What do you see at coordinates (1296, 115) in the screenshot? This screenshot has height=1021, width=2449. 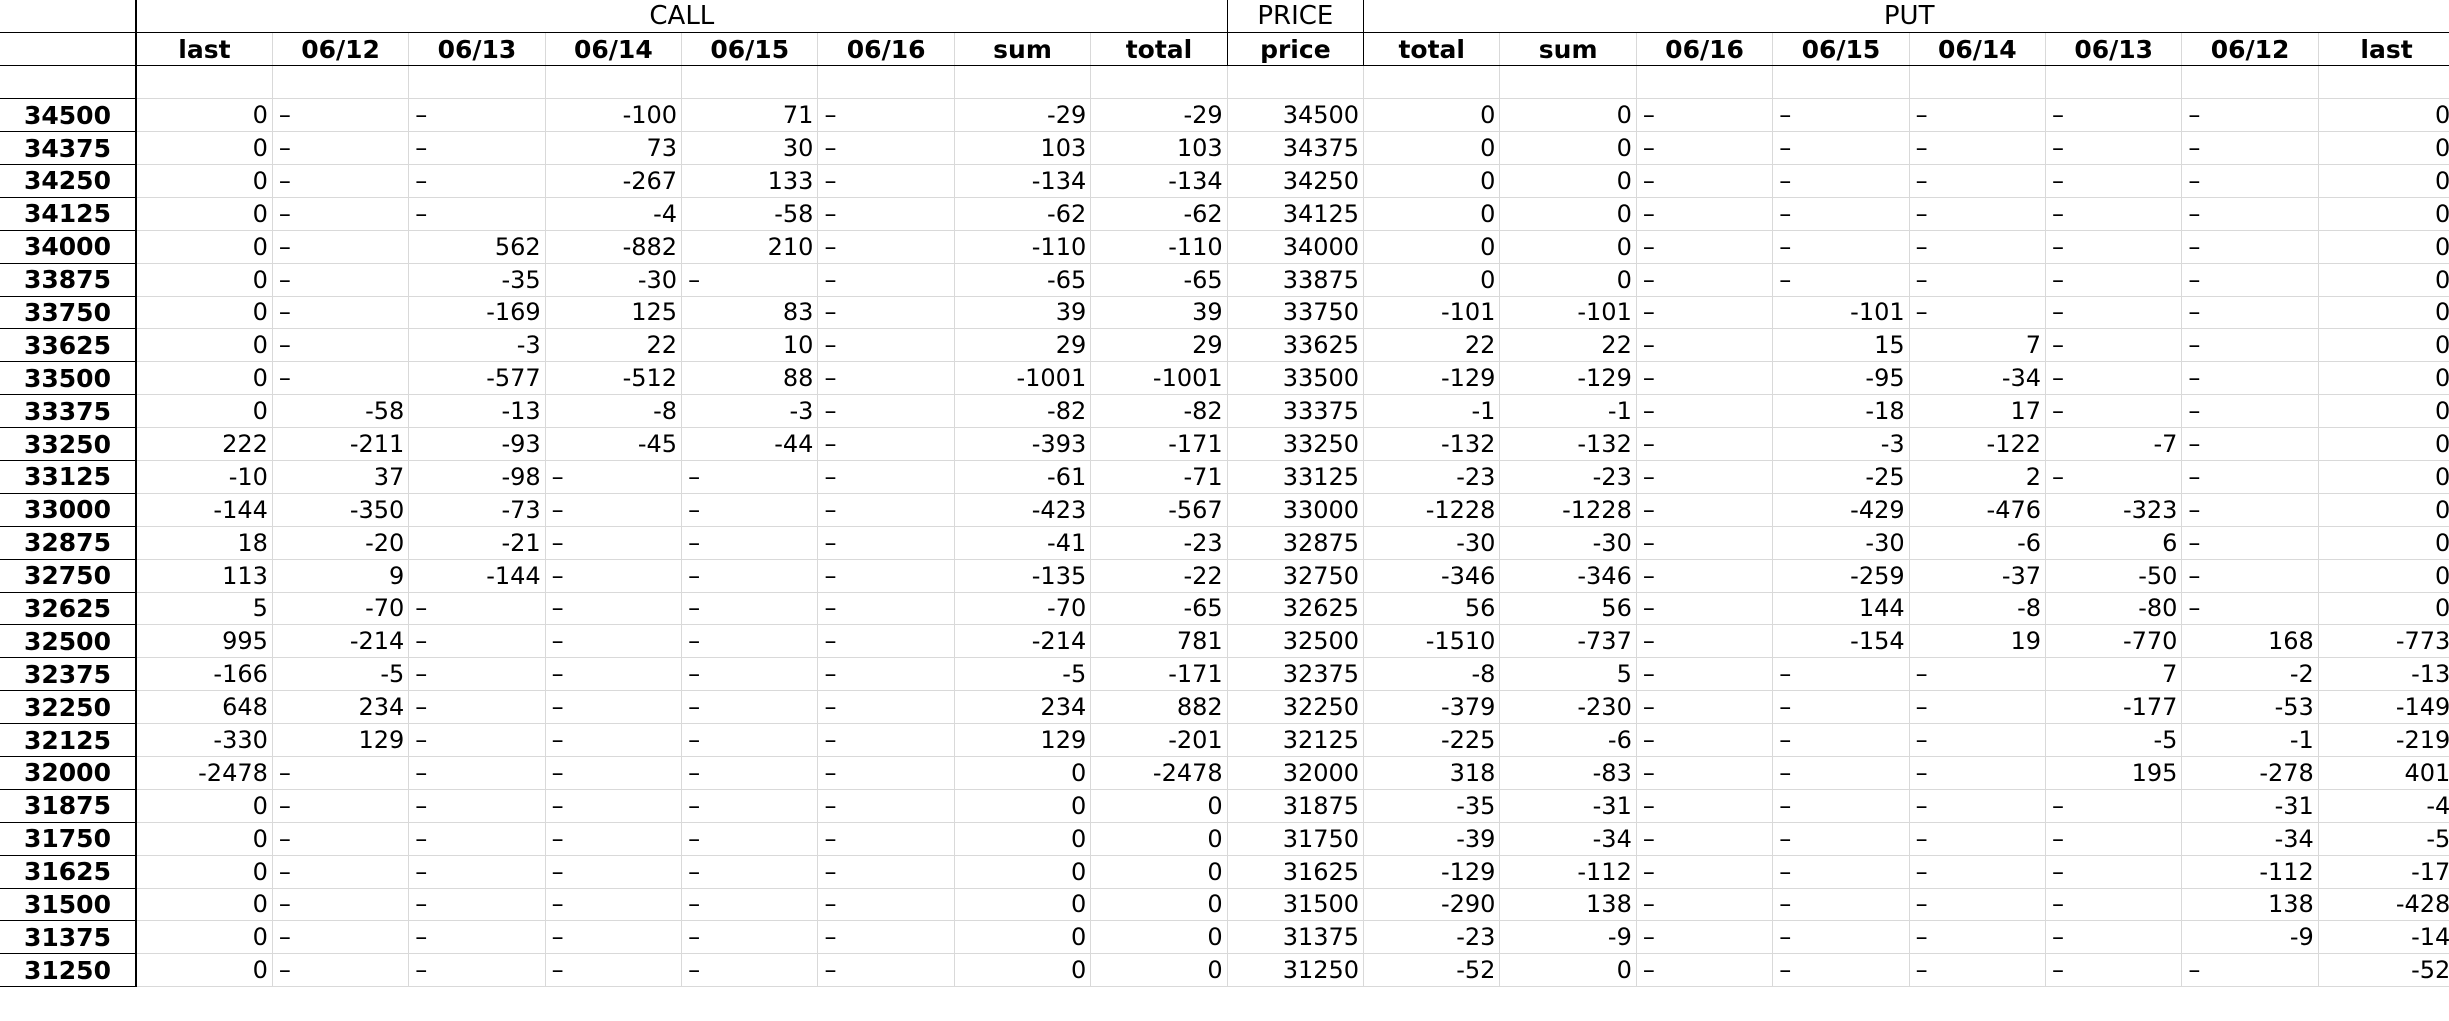 I see `price-cell: 34500` at bounding box center [1296, 115].